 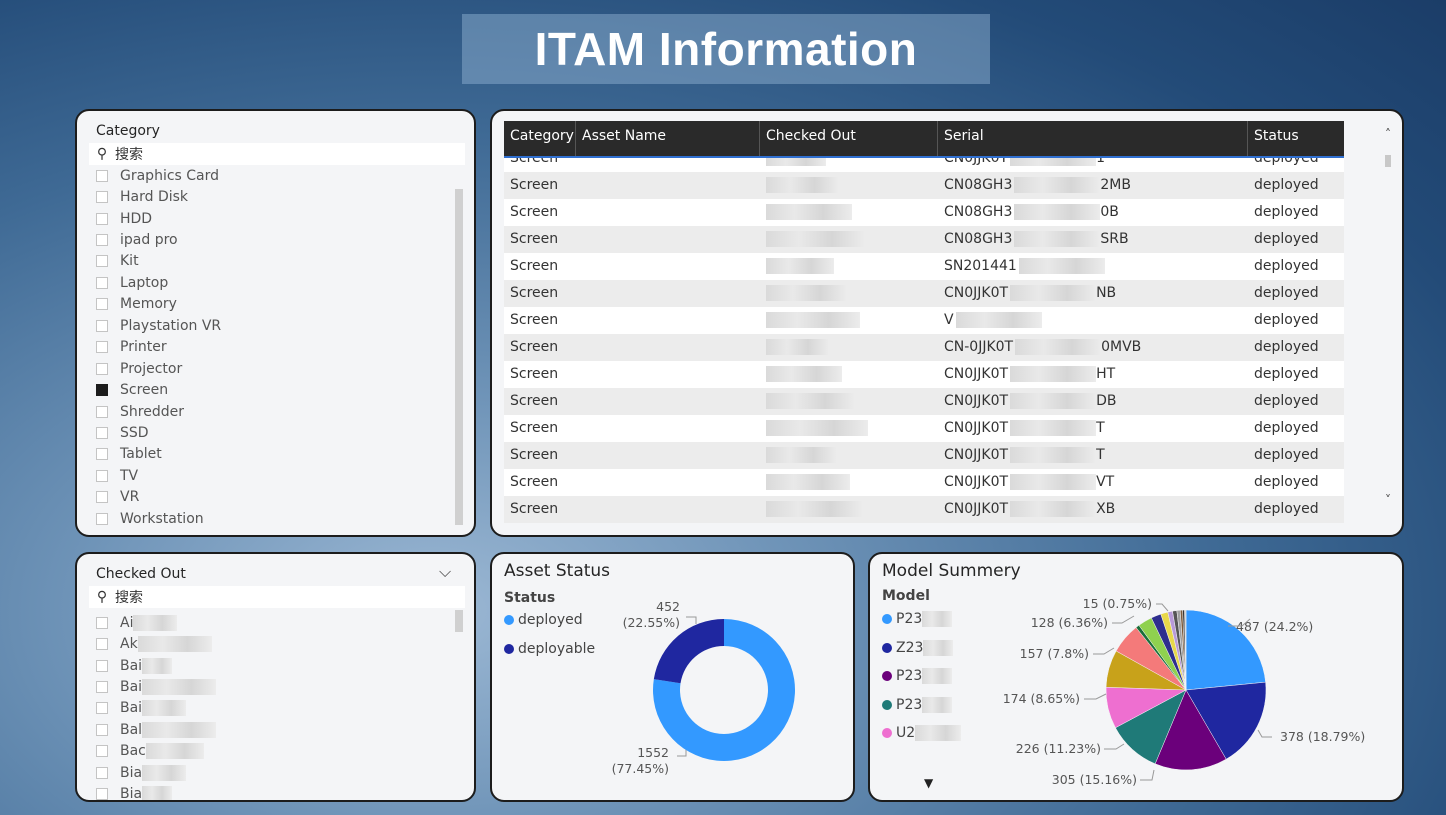 I want to click on category-option: Graphics Card, so click(x=158, y=175).